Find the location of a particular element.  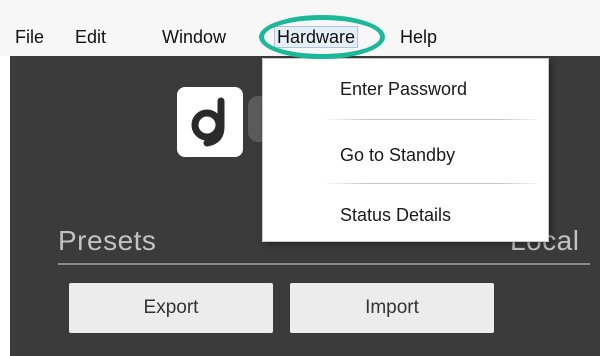

menu-edit: Edit is located at coordinates (90, 37).